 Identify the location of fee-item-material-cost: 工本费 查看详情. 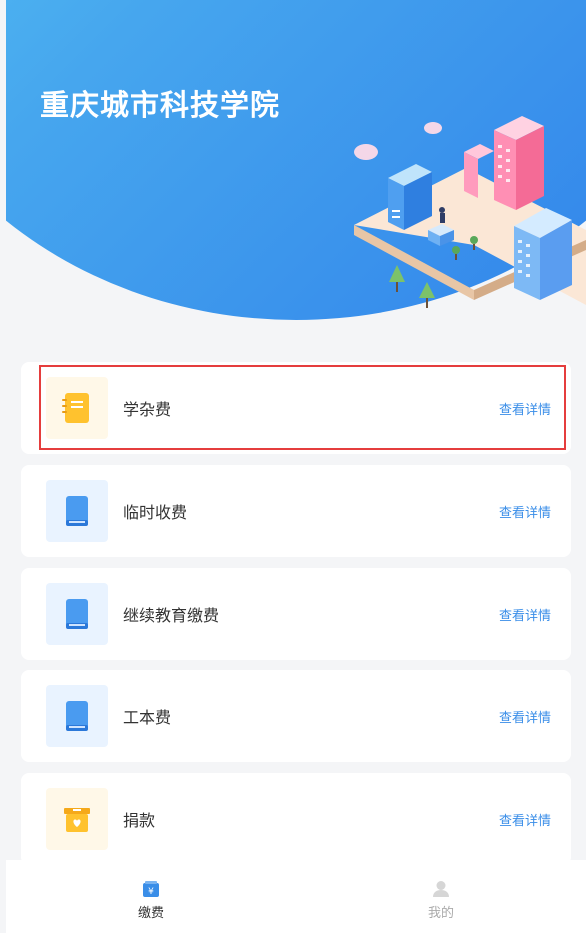
(296, 716).